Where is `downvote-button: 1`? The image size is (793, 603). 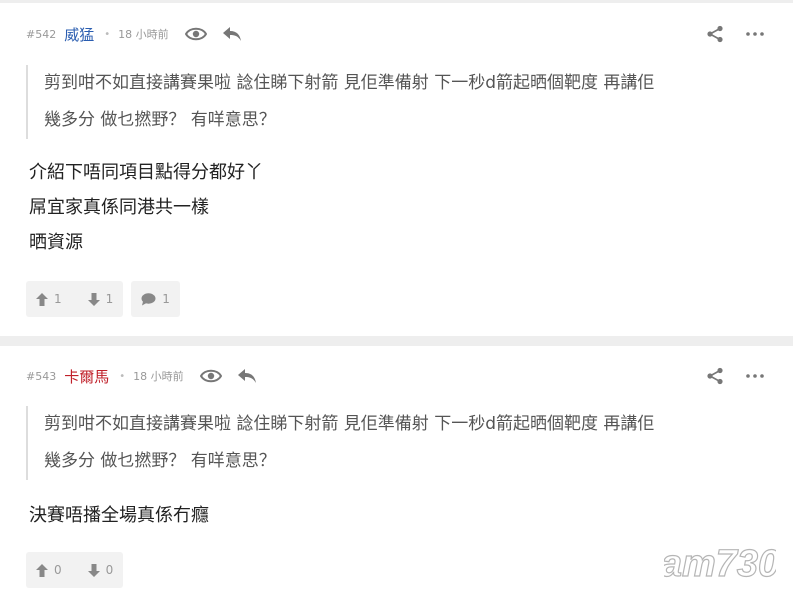
downvote-button: 1 is located at coordinates (101, 299).